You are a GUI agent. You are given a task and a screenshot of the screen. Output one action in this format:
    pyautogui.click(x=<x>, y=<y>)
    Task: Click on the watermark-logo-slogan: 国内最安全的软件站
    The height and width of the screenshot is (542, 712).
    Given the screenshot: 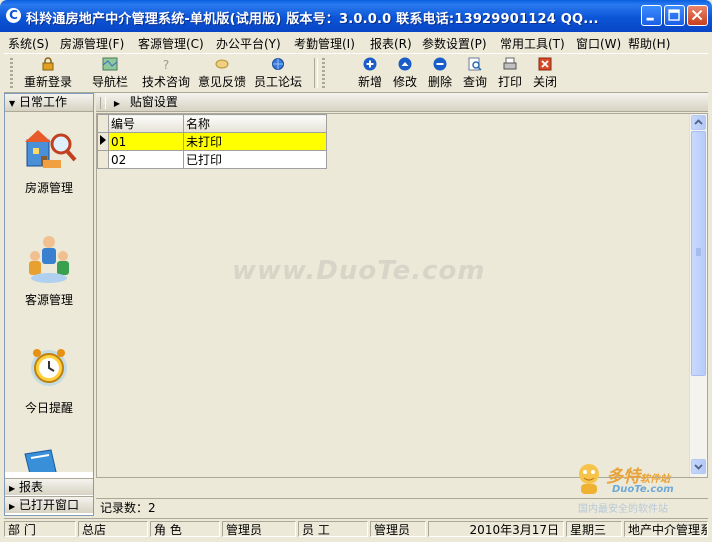 What is the action you would take?
    pyautogui.click(x=623, y=509)
    